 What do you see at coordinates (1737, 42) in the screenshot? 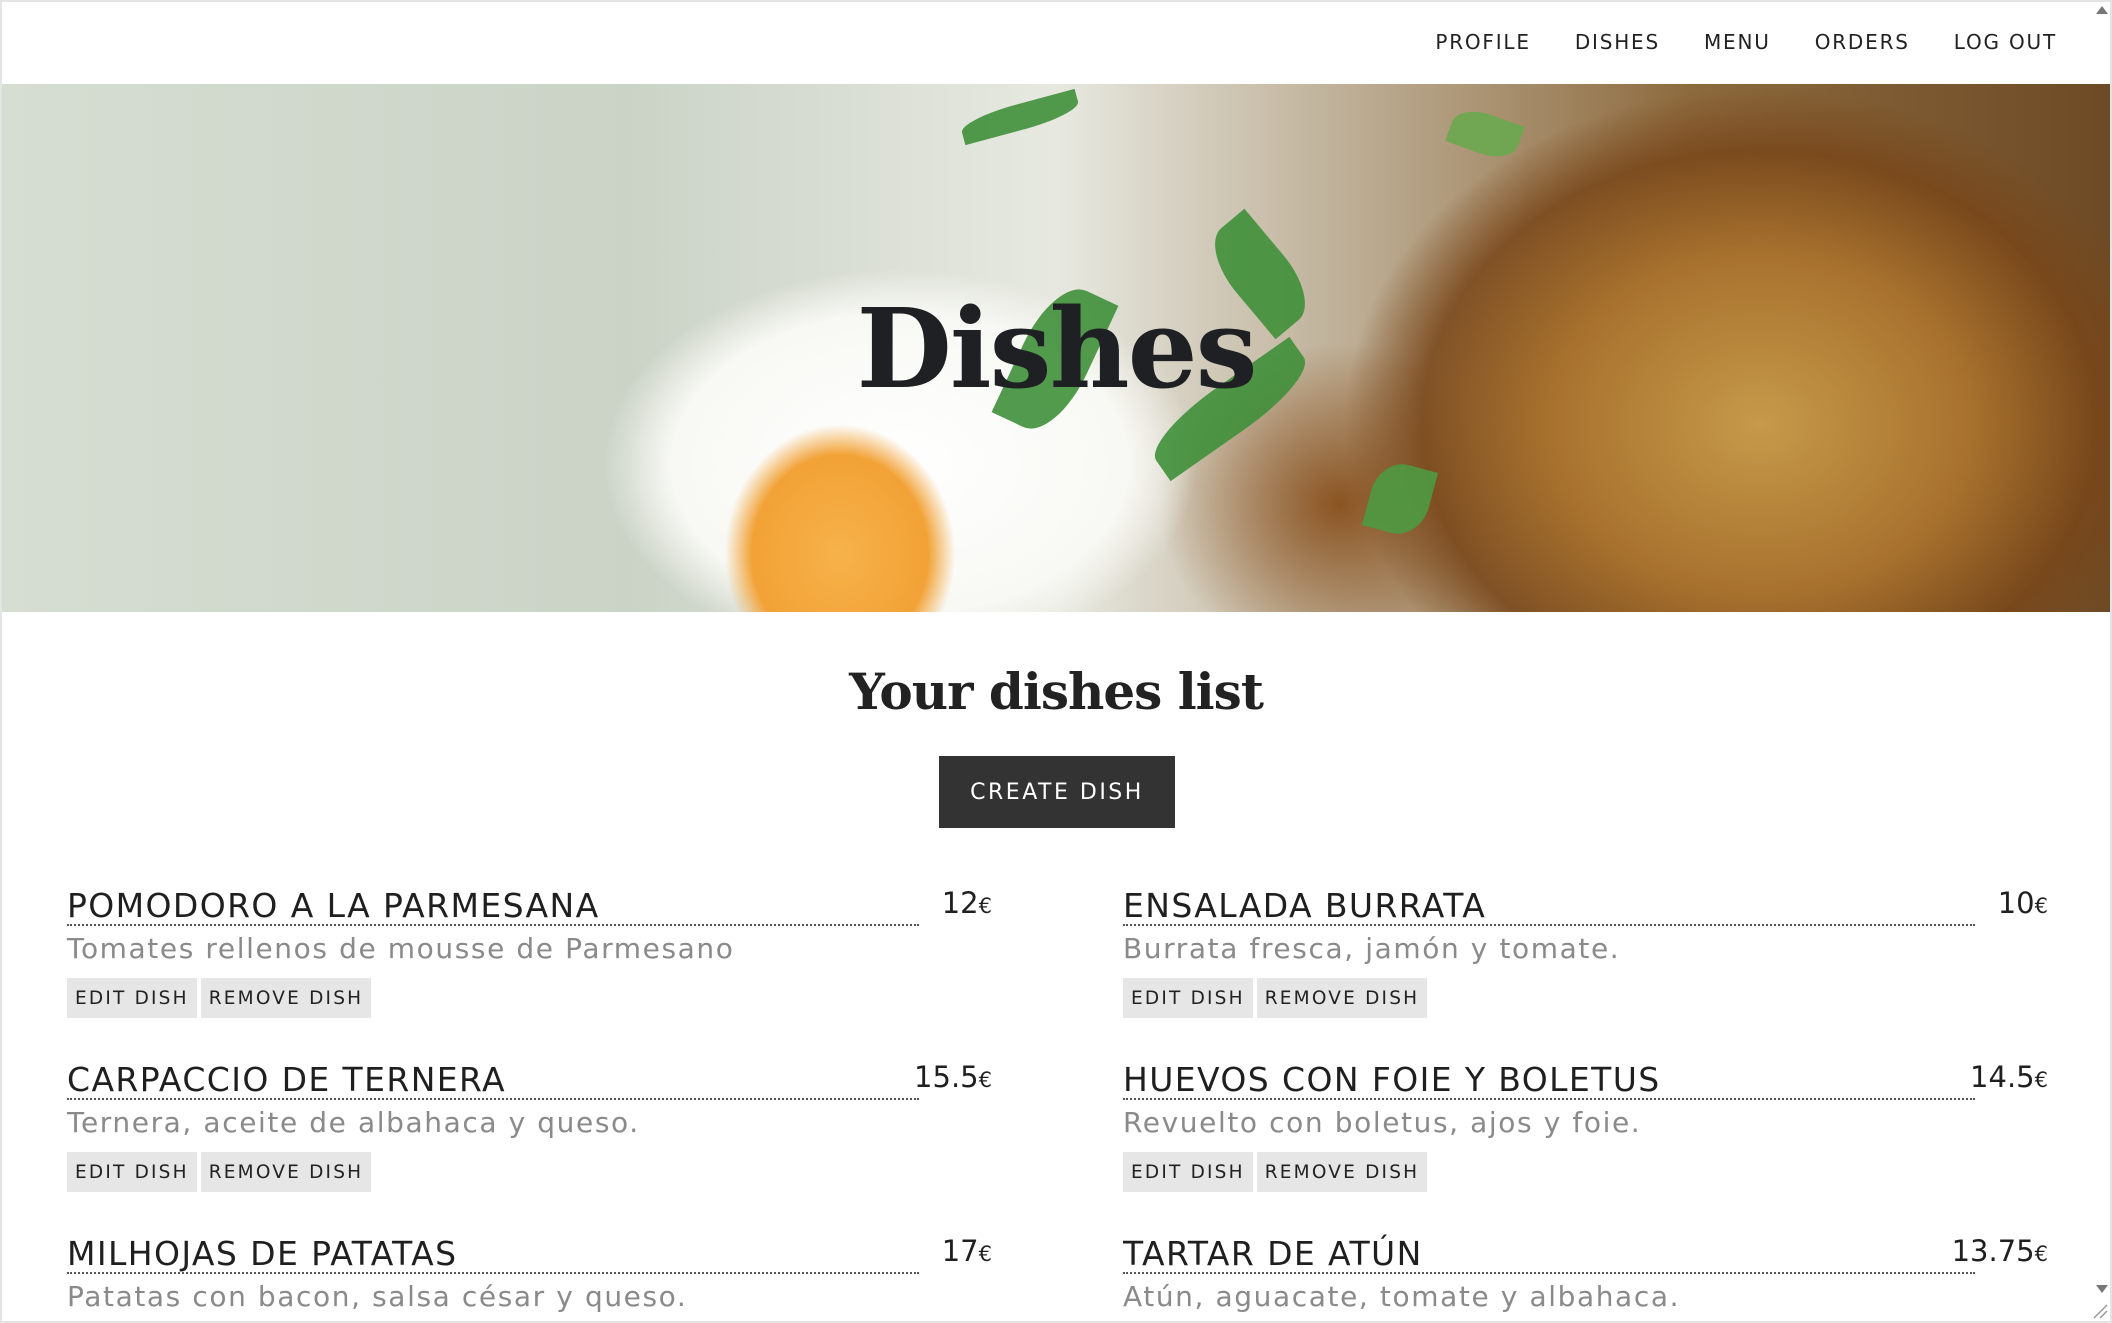
I see `nav-item-menu: MENU` at bounding box center [1737, 42].